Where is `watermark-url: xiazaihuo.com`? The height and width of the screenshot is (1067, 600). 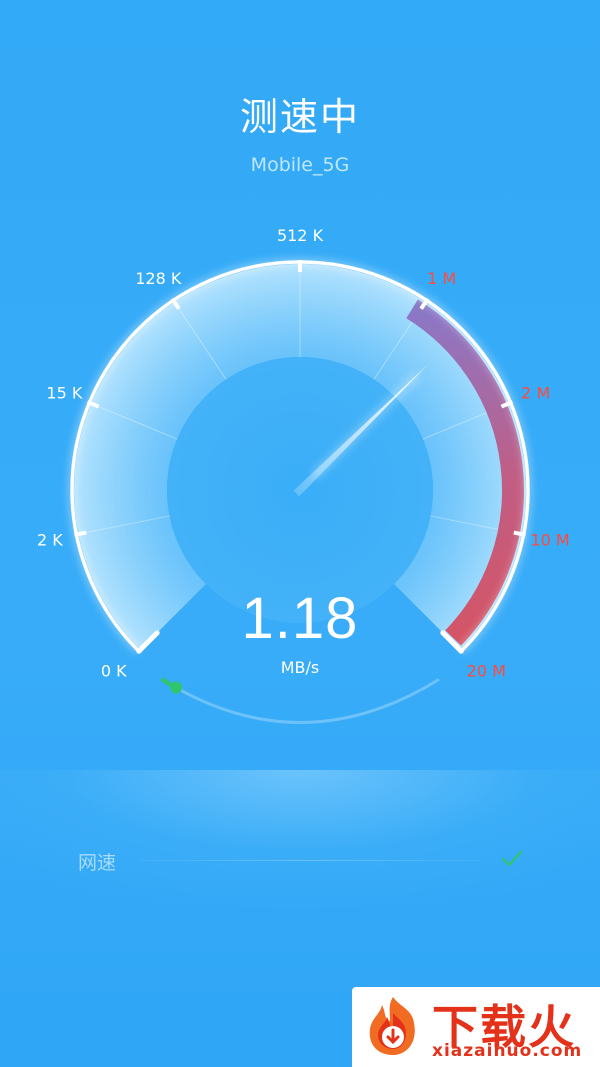
watermark-url: xiazaihuo.com is located at coordinates (507, 1051).